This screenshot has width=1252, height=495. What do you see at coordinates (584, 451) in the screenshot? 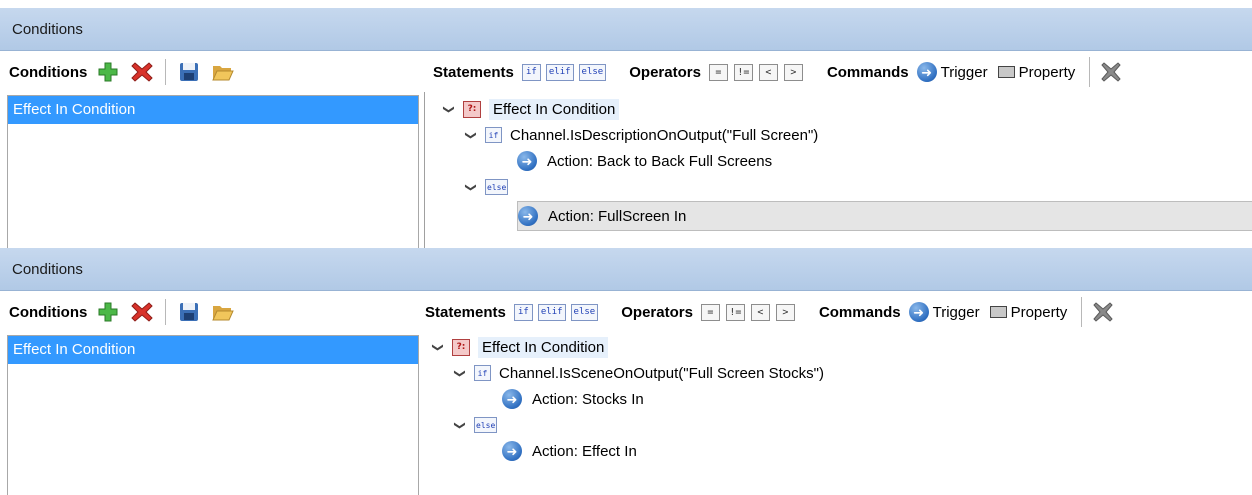
I see `tree-node-label: Action: Effect In` at bounding box center [584, 451].